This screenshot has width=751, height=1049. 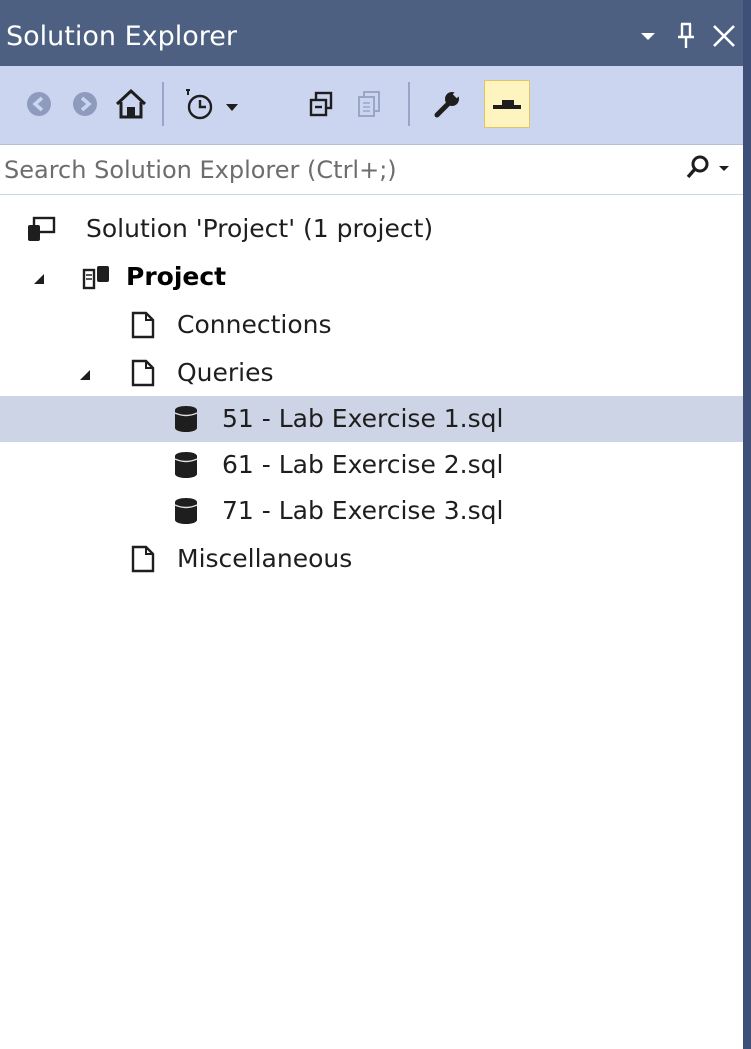 I want to click on preview-icon, so click(x=507, y=104).